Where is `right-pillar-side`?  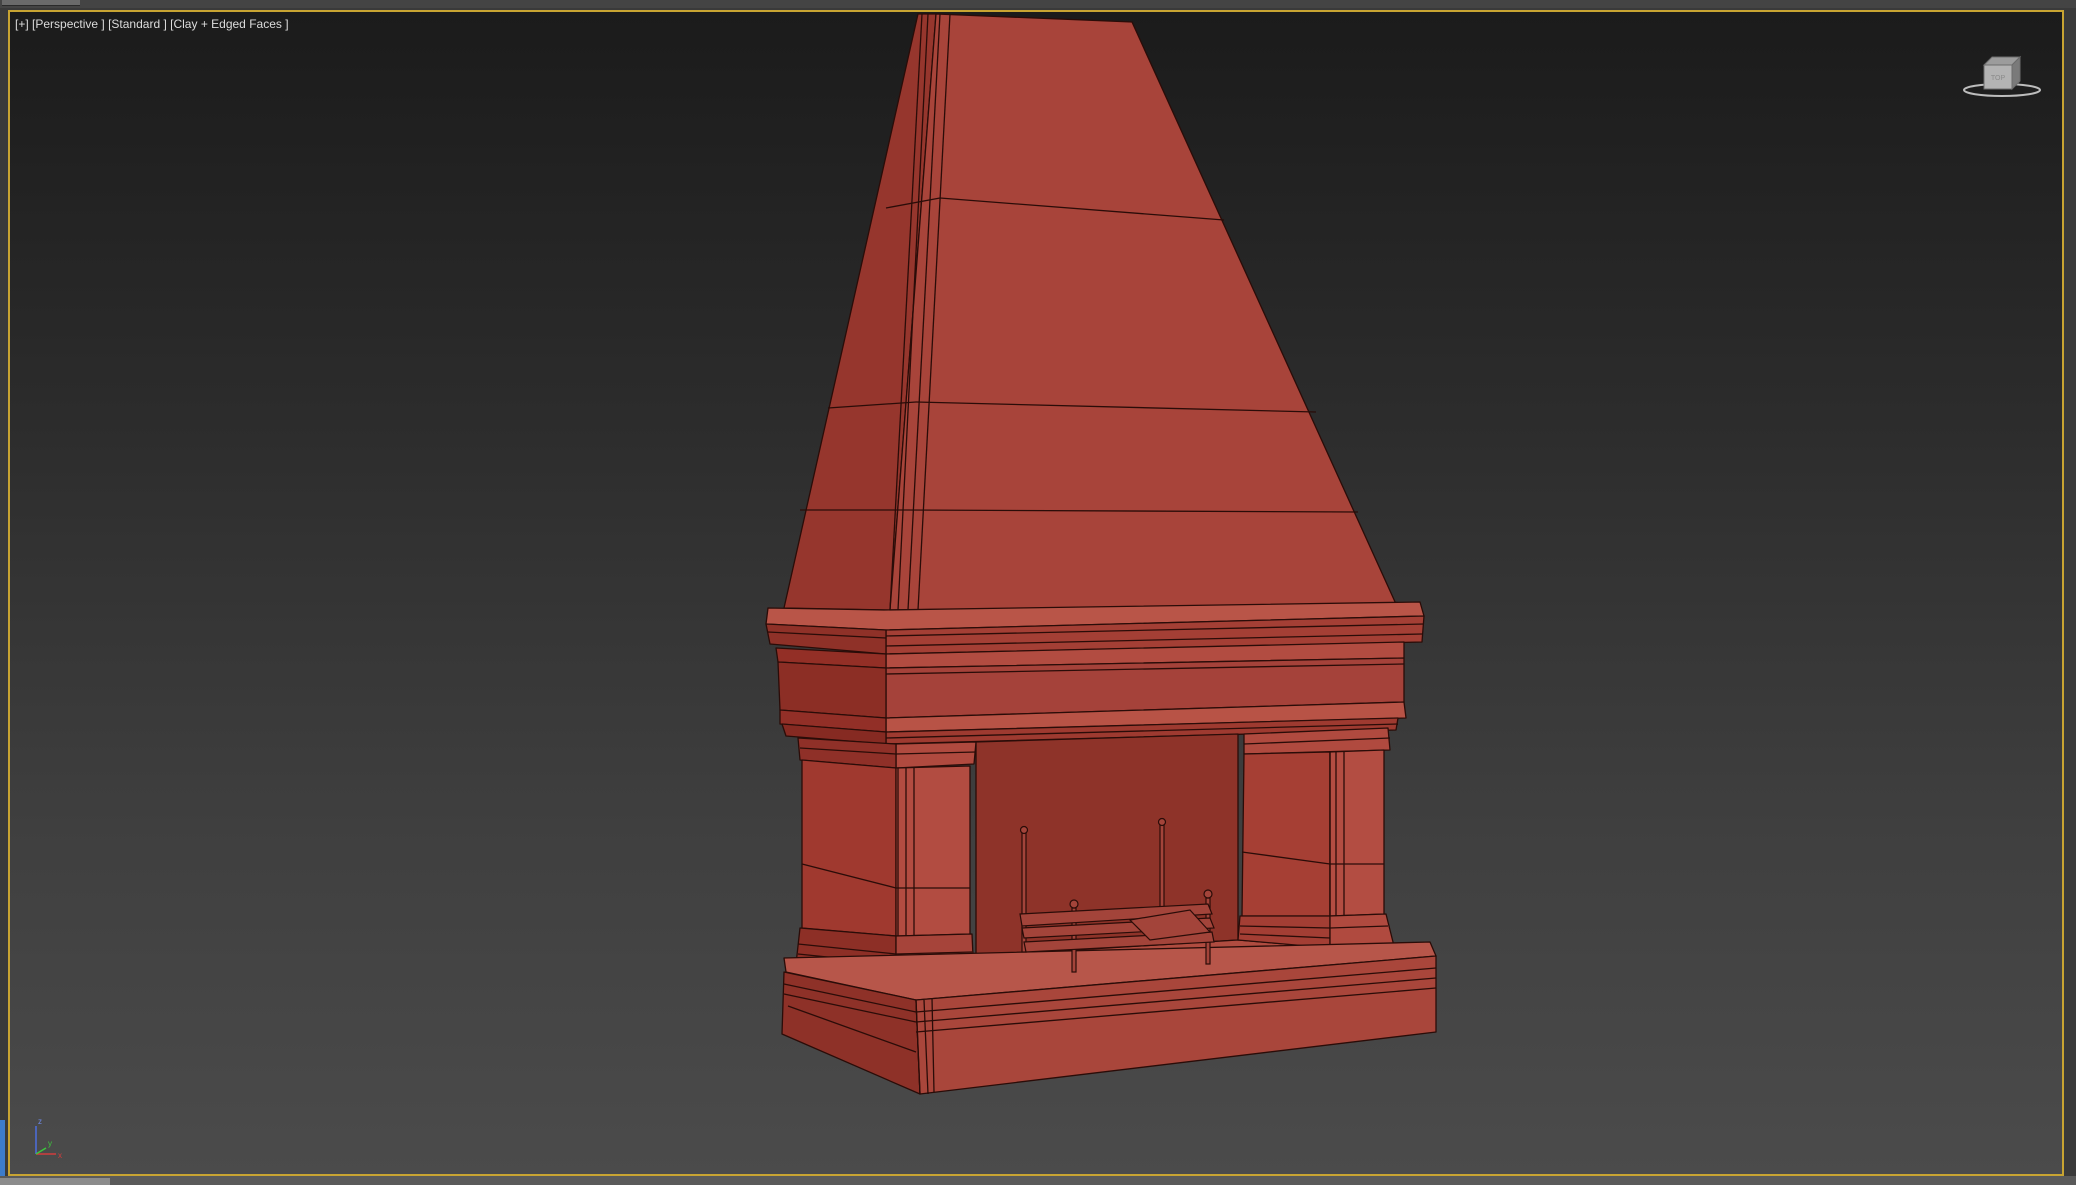 right-pillar-side is located at coordinates (1357, 833).